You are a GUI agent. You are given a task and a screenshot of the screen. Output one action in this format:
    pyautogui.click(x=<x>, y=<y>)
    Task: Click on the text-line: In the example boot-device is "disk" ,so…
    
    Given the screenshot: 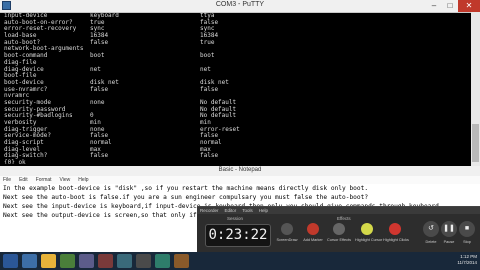 What is the action you would take?
    pyautogui.click(x=186, y=188)
    